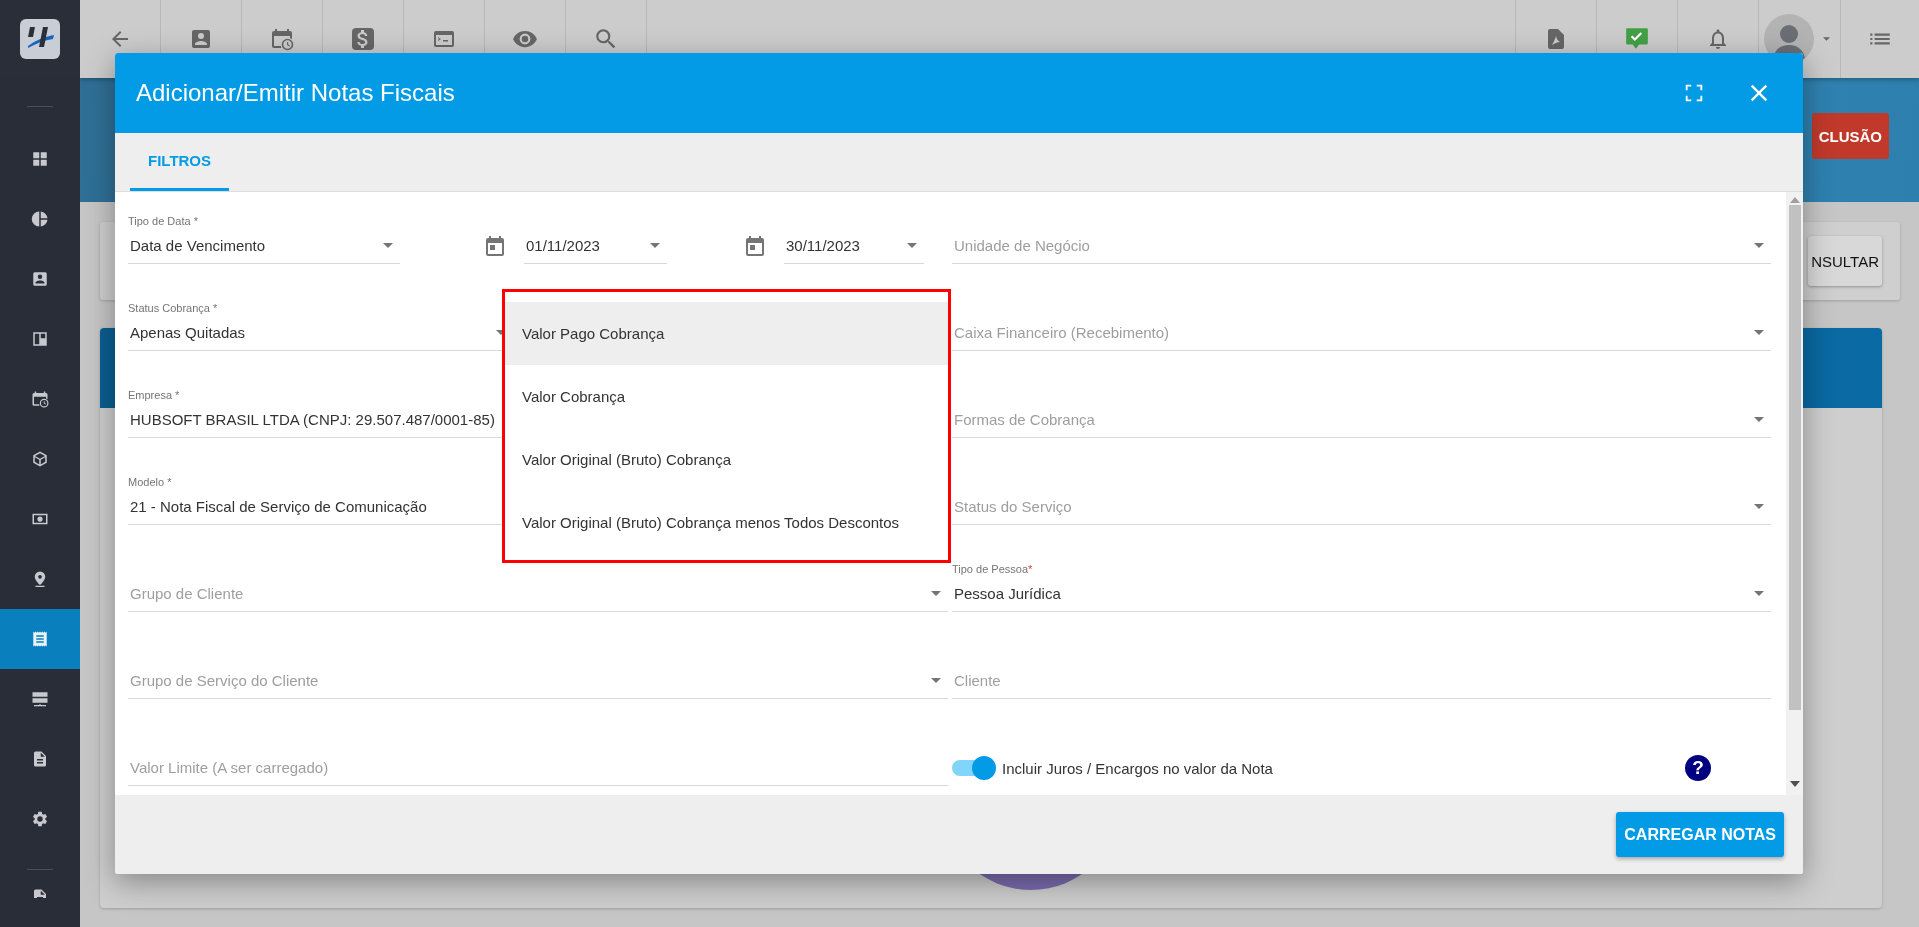 The image size is (1919, 927). Describe the element at coordinates (163, 221) in the screenshot. I see `field-label: Tipo de Data *` at that location.